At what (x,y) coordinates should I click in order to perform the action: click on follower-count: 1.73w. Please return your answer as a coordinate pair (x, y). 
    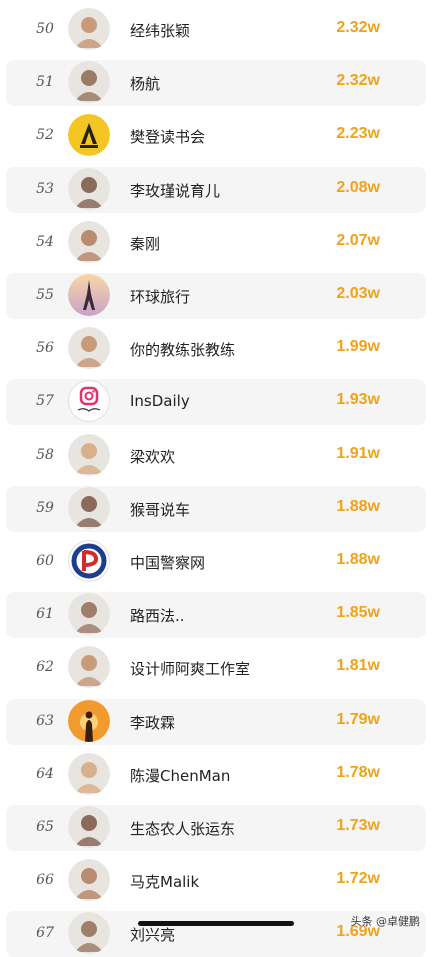
    Looking at the image, I should click on (358, 825).